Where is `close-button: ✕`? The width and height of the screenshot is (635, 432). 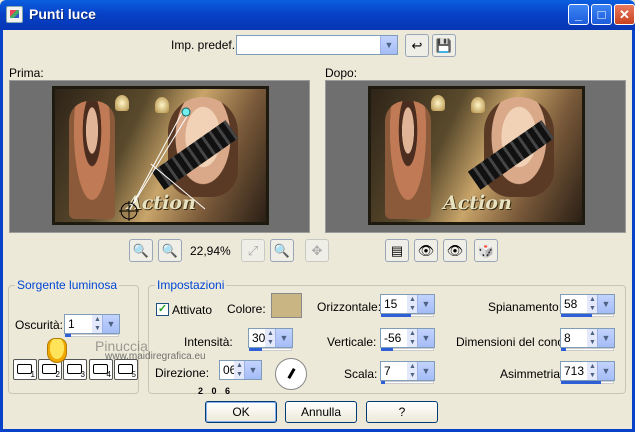
close-button: ✕ is located at coordinates (624, 14).